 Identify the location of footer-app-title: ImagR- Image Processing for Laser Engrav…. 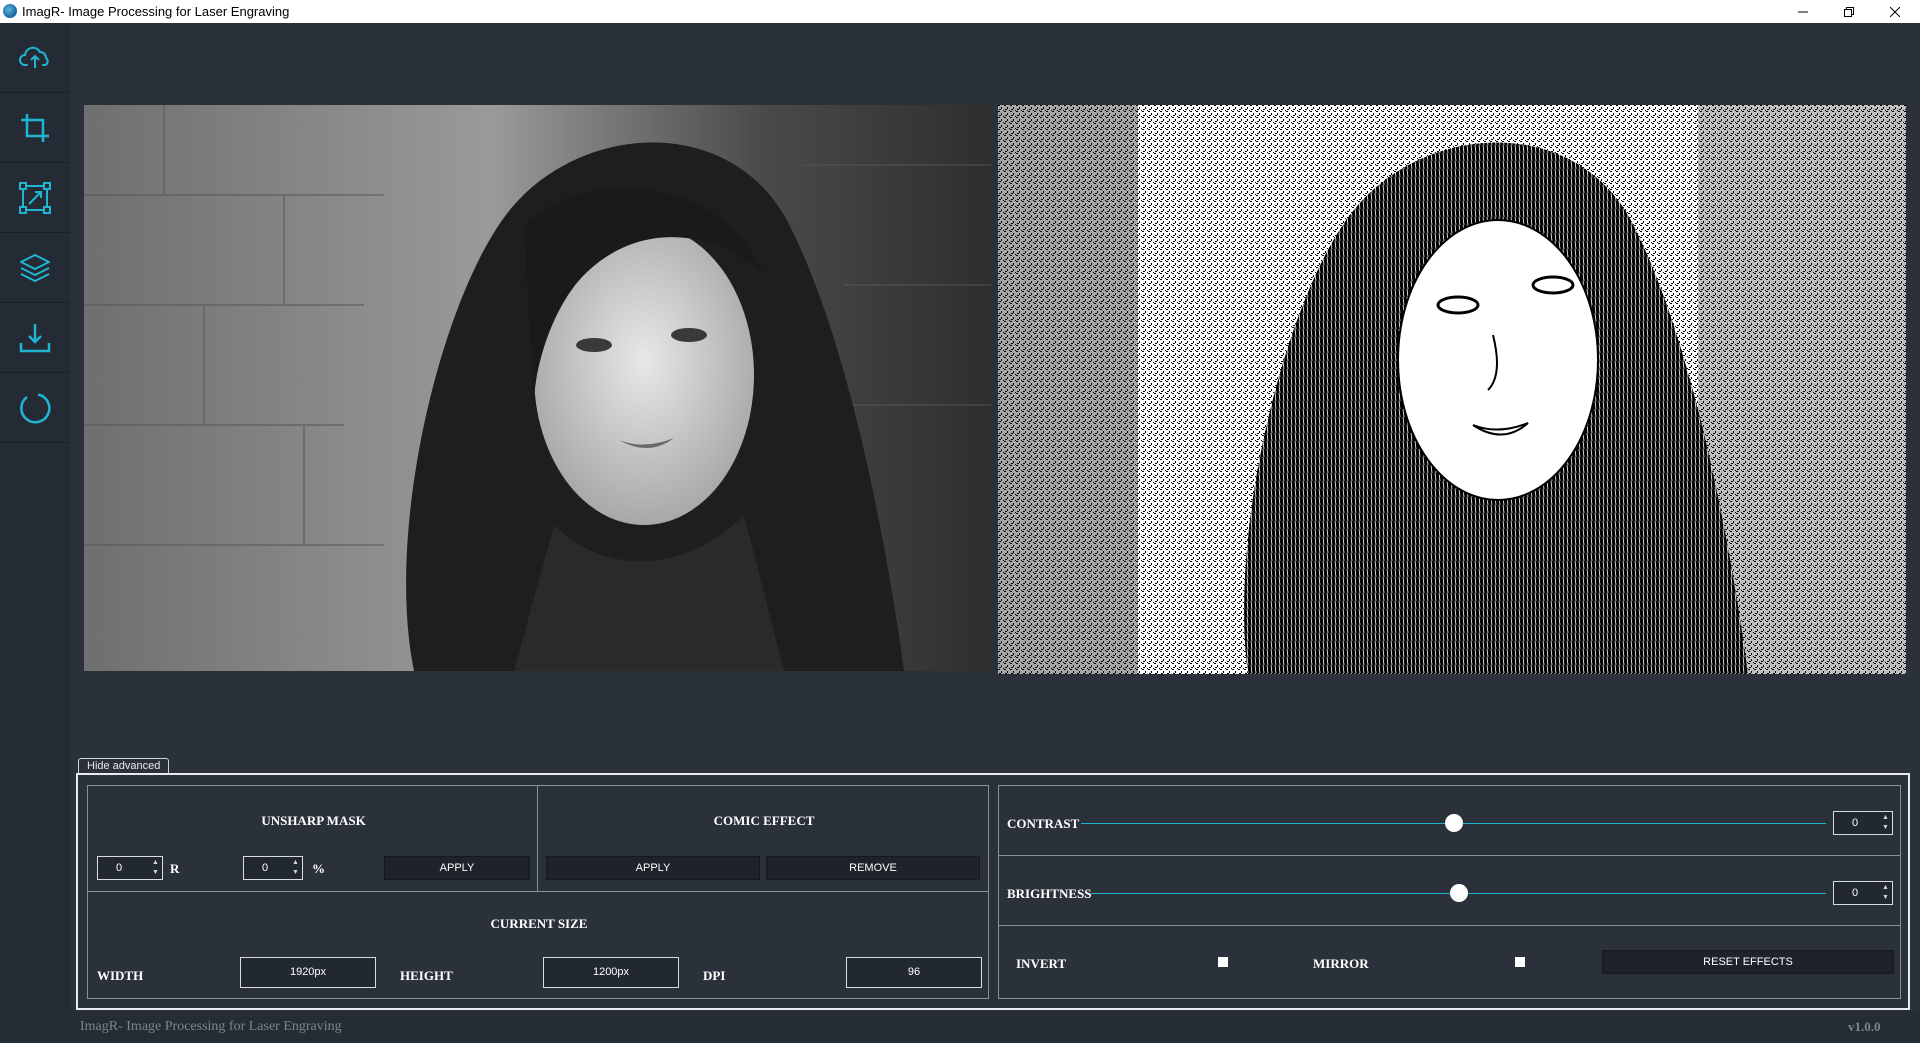
(211, 1026).